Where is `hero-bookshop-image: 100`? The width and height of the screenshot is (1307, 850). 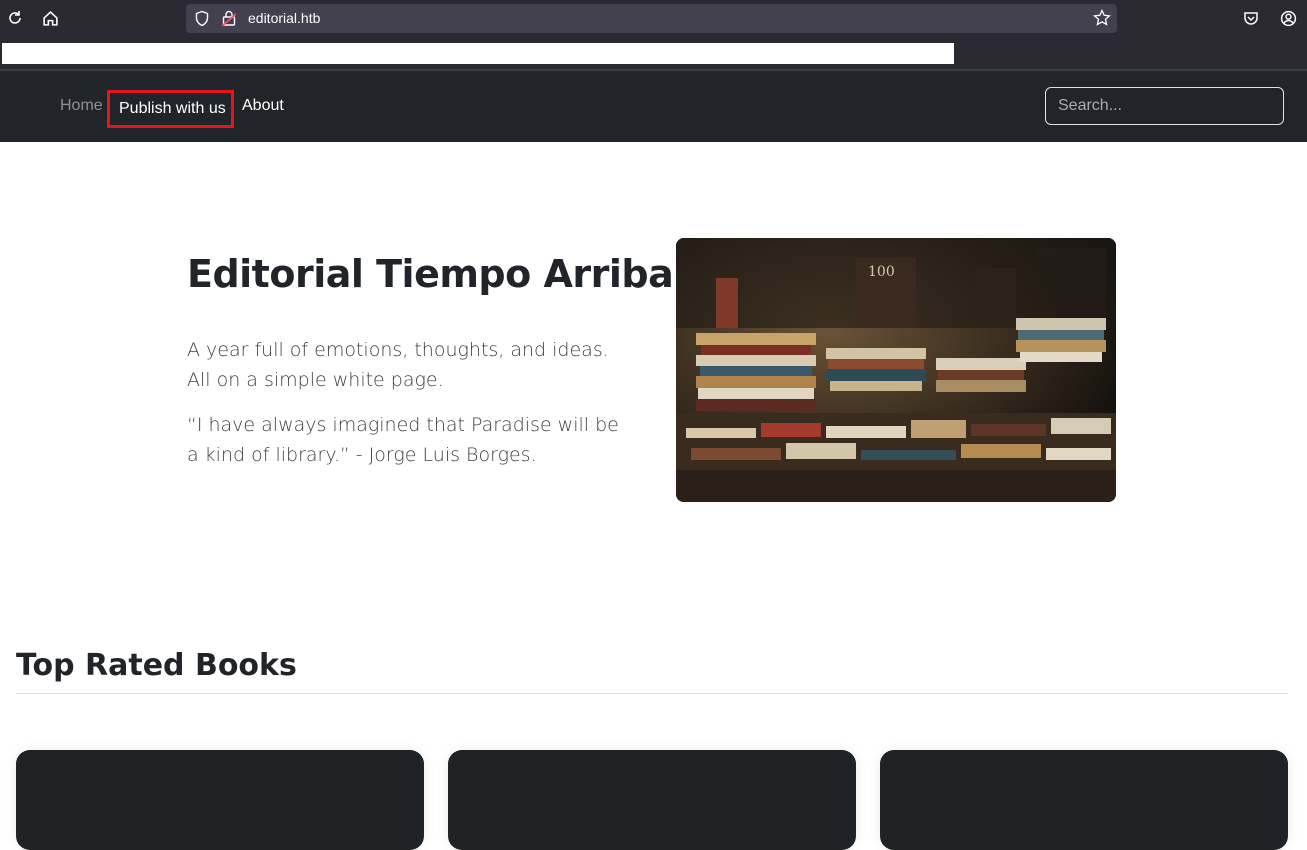
hero-bookshop-image: 100 is located at coordinates (896, 370).